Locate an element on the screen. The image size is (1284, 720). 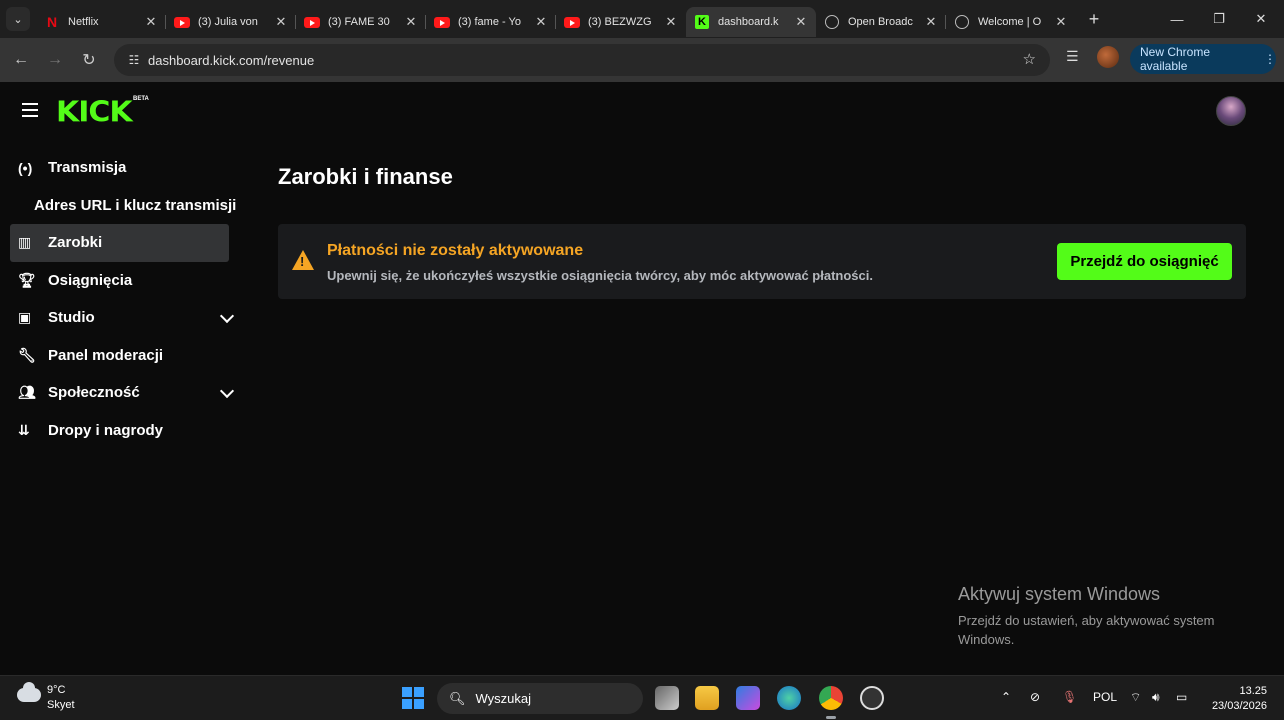
forward-button: → is located at coordinates (55, 60).